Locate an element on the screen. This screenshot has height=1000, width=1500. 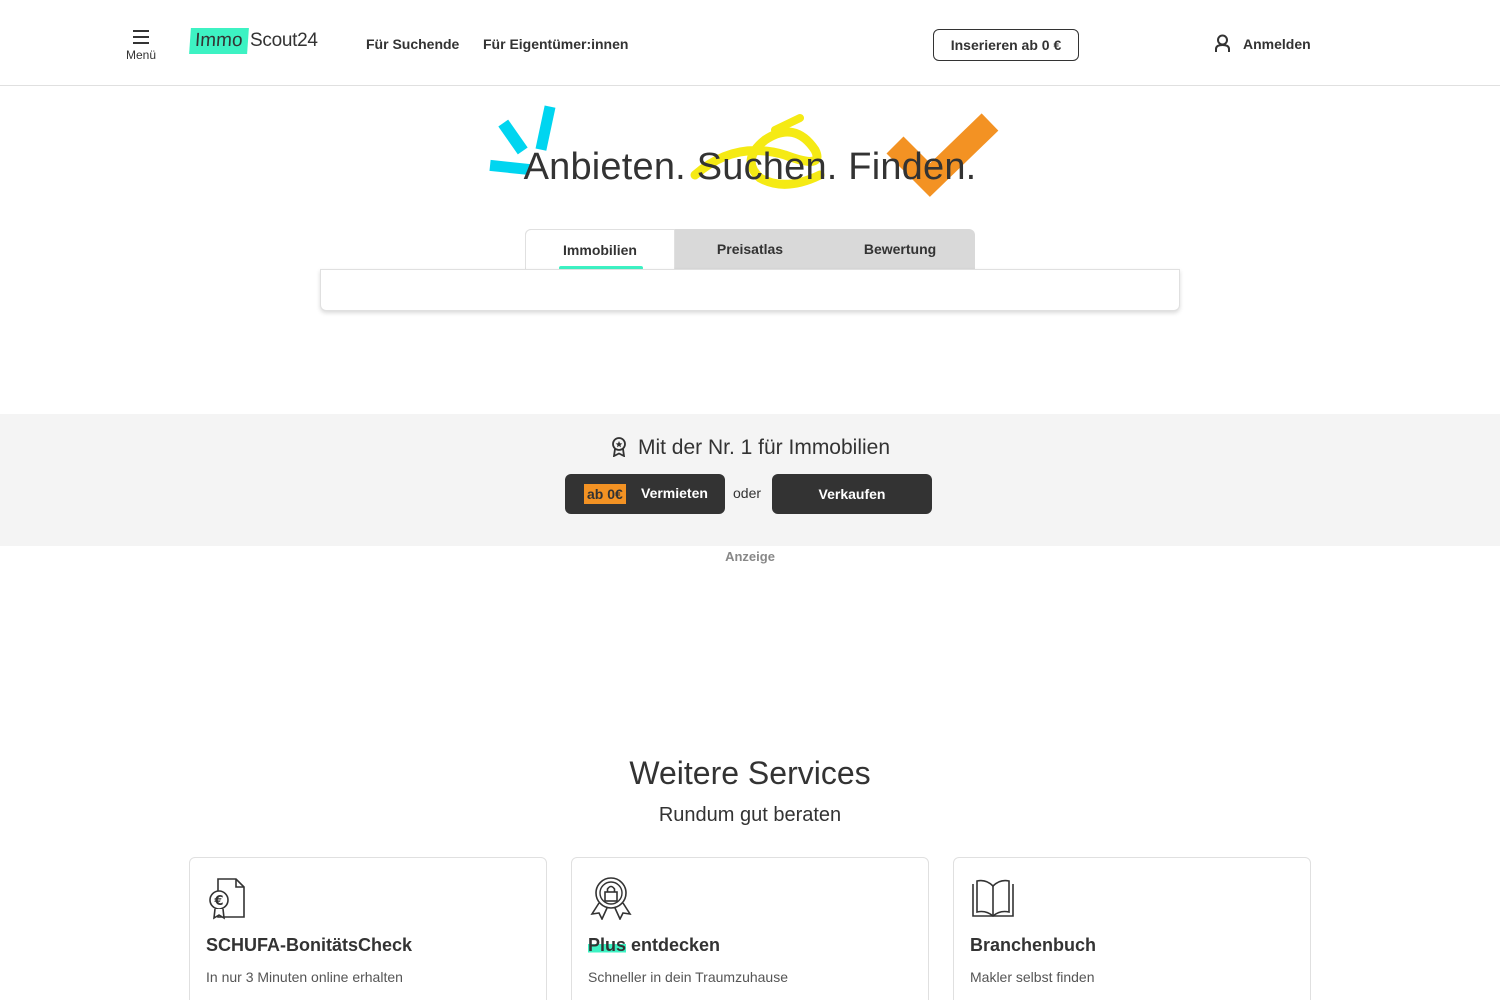
nav-fuer-suchende: Für Suchende is located at coordinates (412, 44).